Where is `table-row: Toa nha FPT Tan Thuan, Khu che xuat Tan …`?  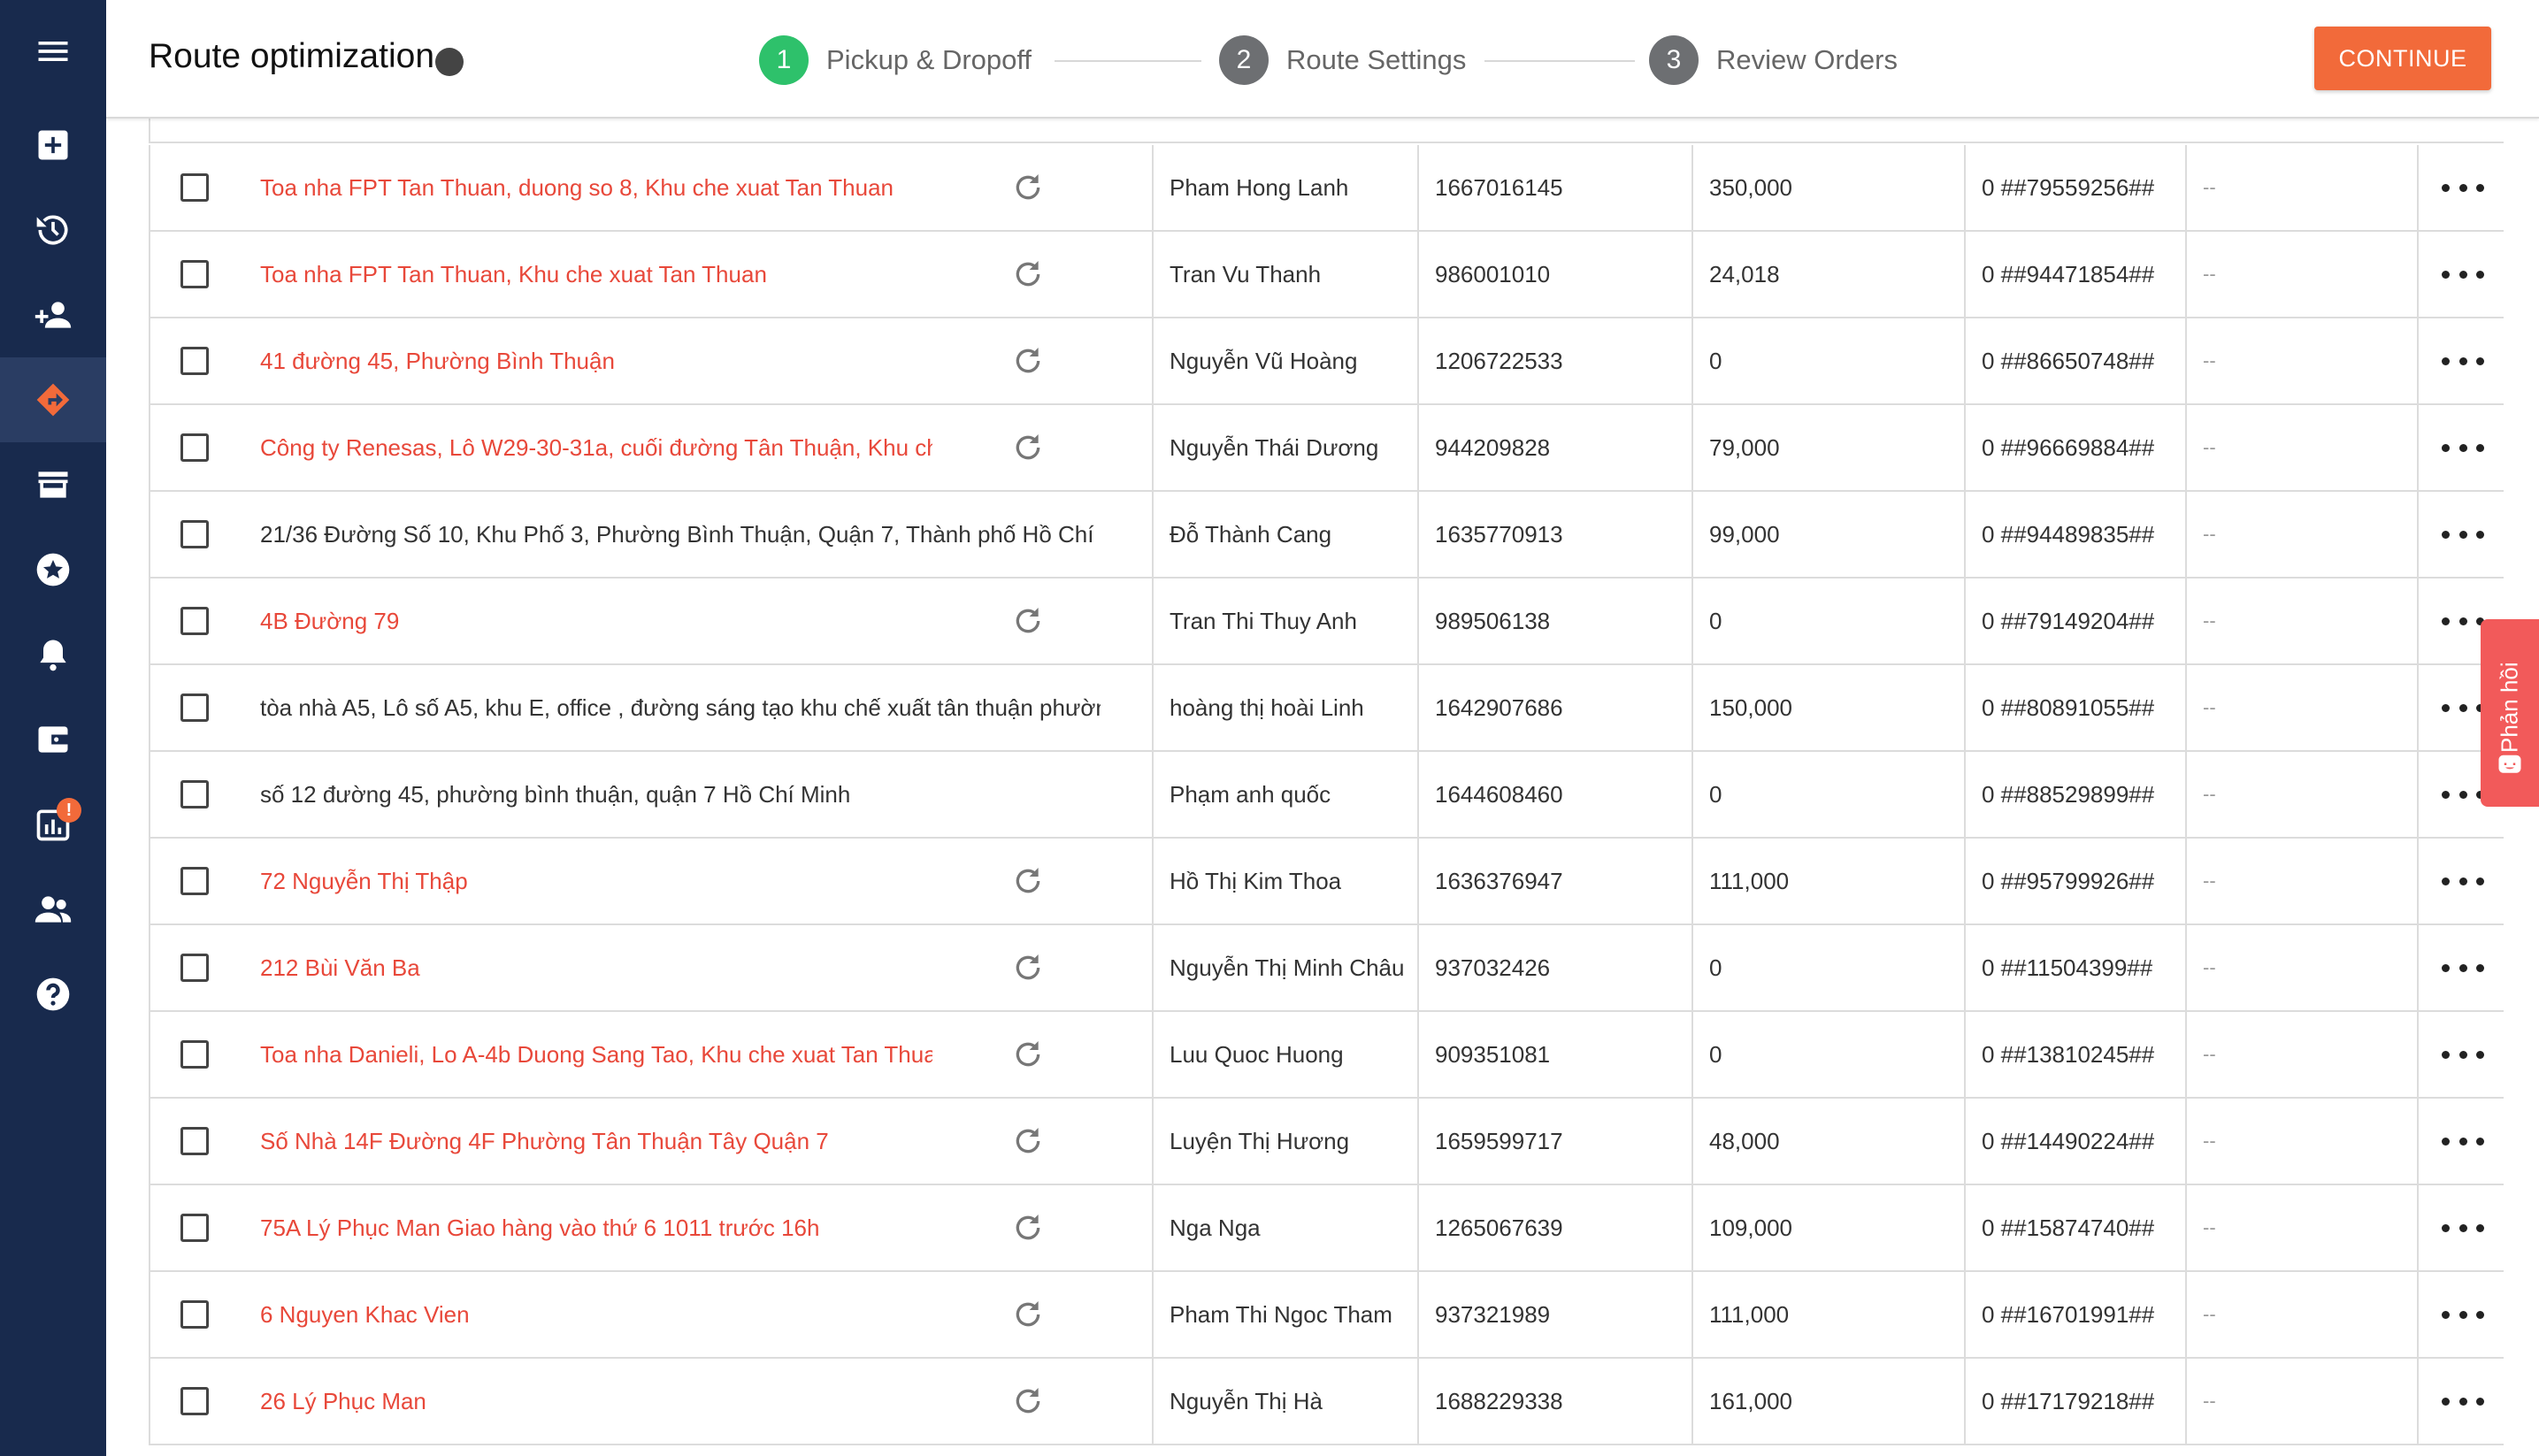
table-row: Toa nha FPT Tan Thuan, Khu che xuat Tan … is located at coordinates (1326, 275).